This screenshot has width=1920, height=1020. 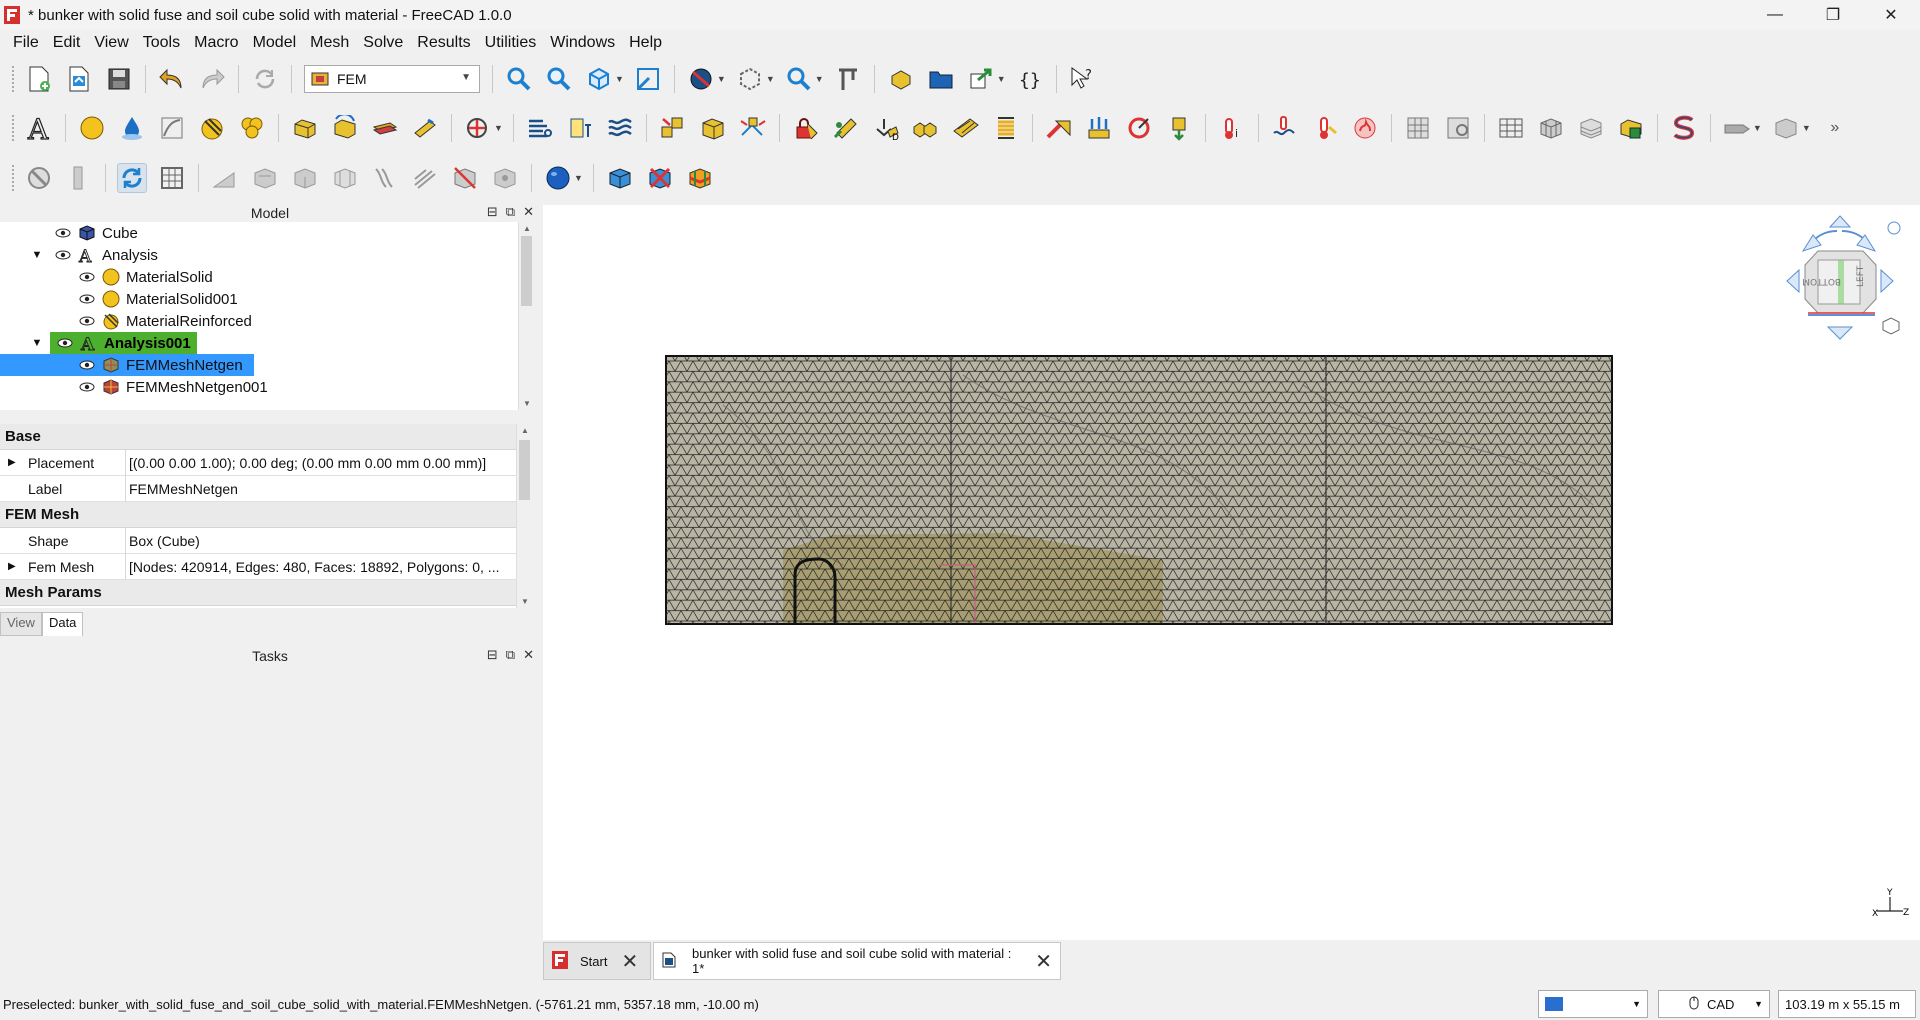 I want to click on fit-selection-button, so click(x=559, y=79).